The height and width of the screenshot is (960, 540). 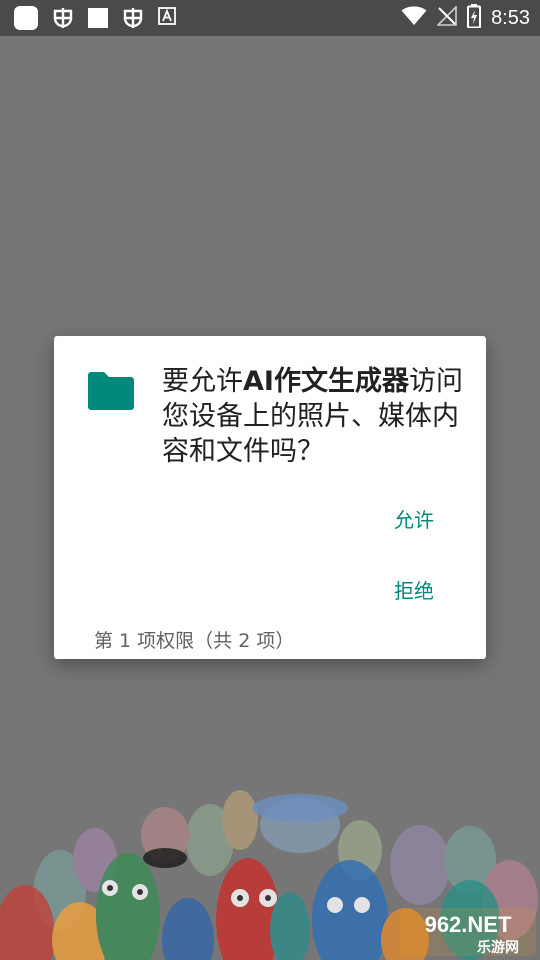 What do you see at coordinates (98, 18) in the screenshot?
I see `stop-square-icon` at bounding box center [98, 18].